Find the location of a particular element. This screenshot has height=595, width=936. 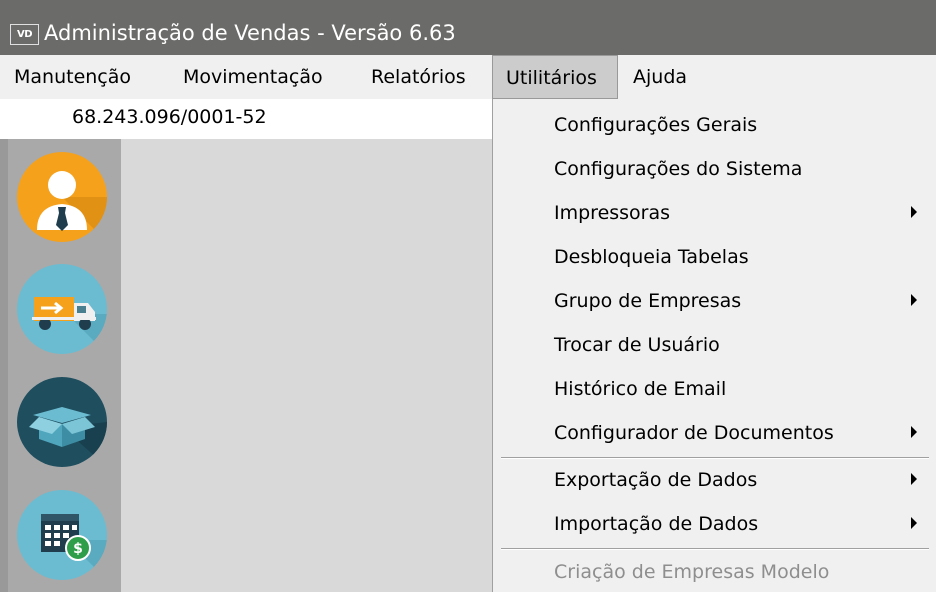

menu-item-configurador-documentos: Configurador de Documentos is located at coordinates (714, 434).